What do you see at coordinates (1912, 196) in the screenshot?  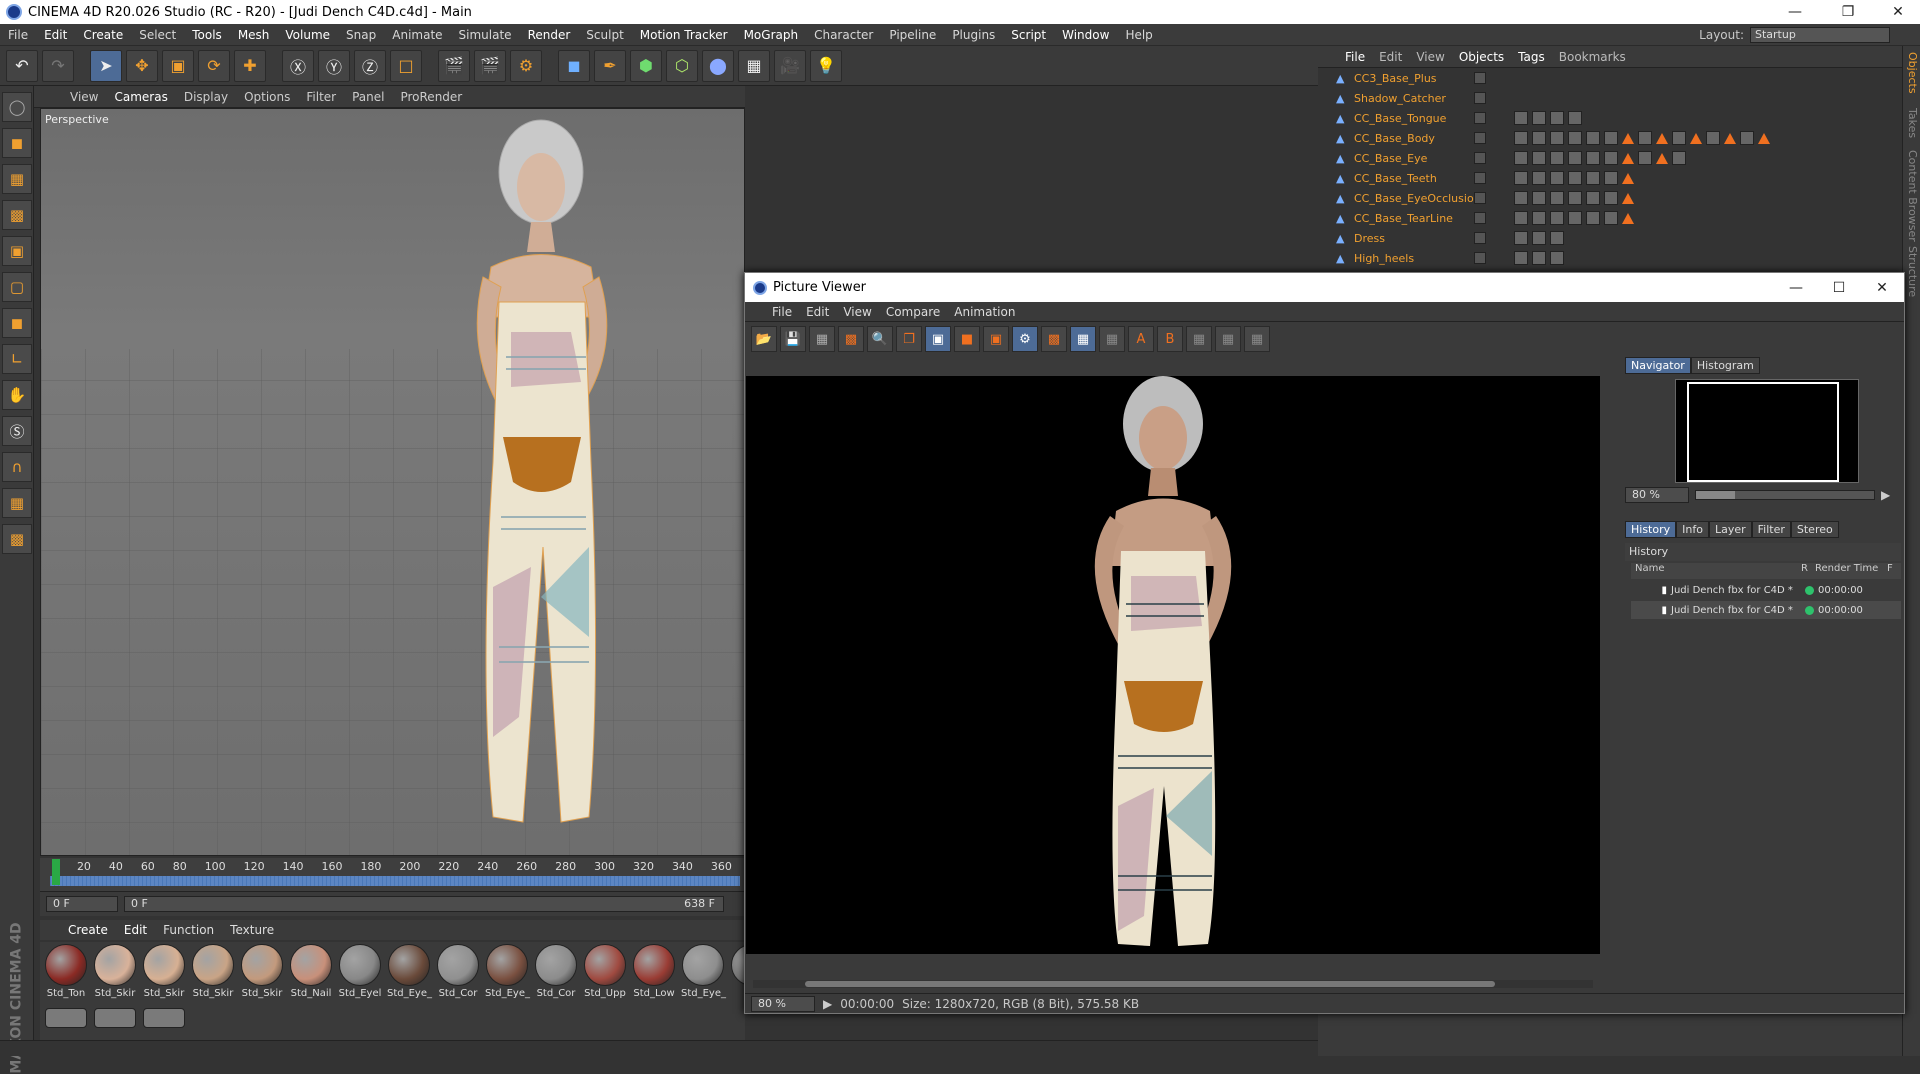 I see `side-tab-content-browser: Content Browser` at bounding box center [1912, 196].